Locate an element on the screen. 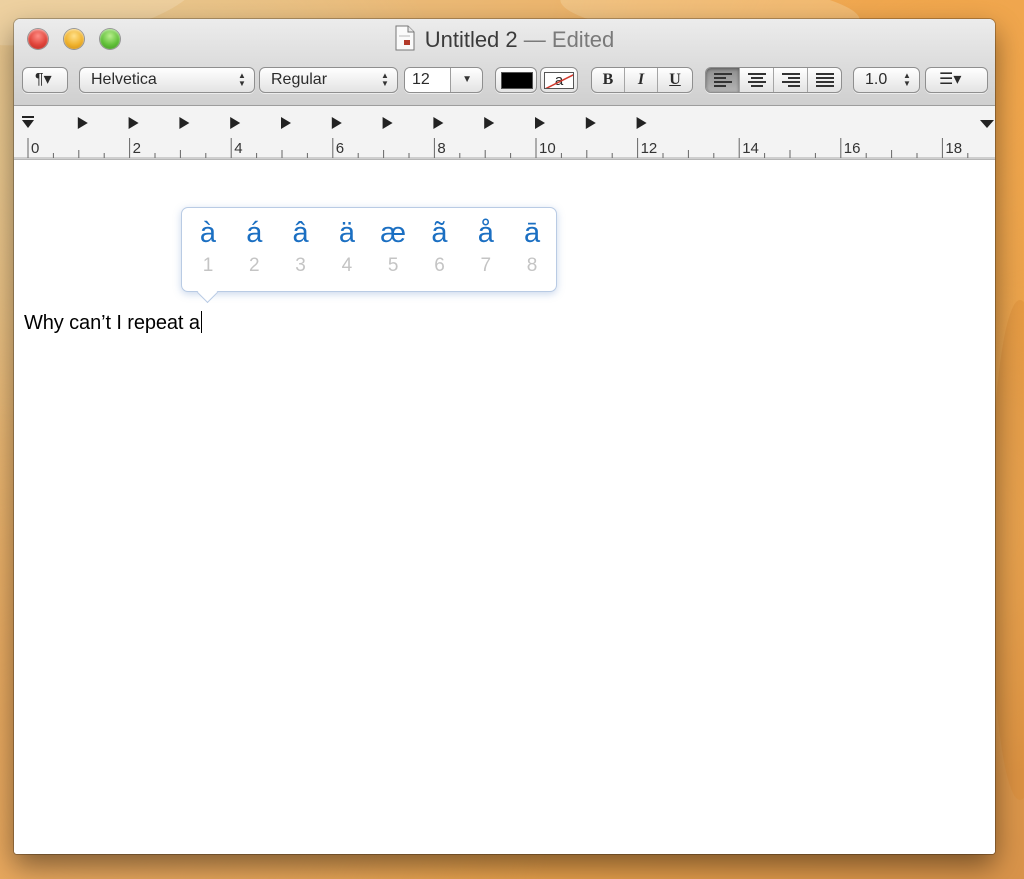 The height and width of the screenshot is (879, 1024). accent-option-char: ã is located at coordinates (439, 233).